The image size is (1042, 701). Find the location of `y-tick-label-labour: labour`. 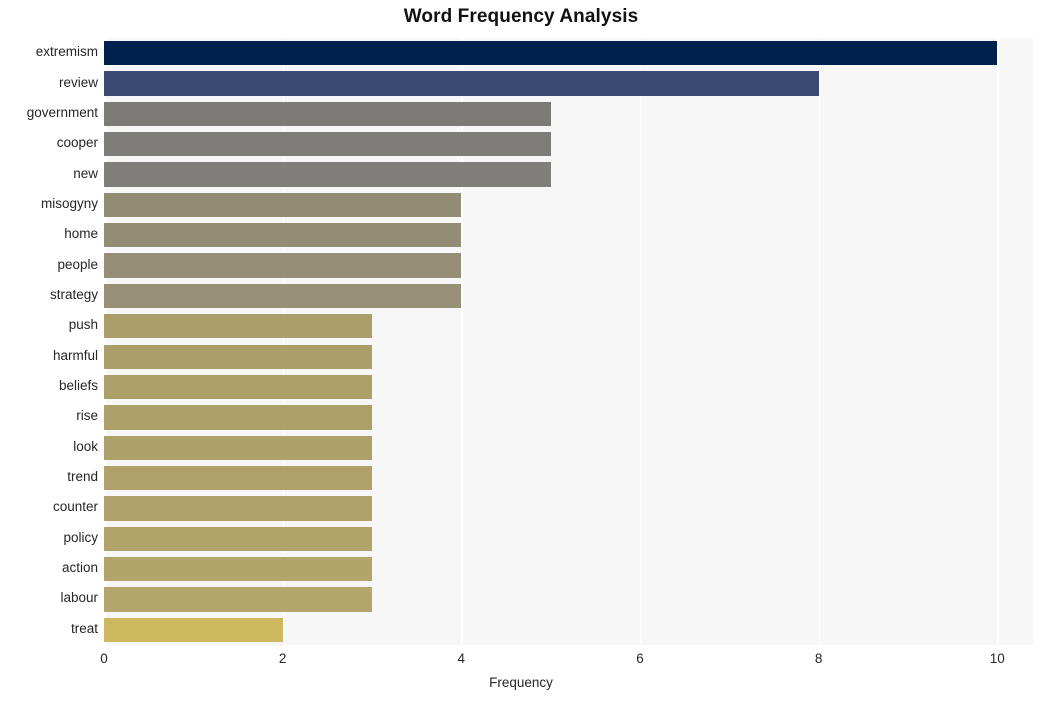

y-tick-label-labour: labour is located at coordinates (79, 598).